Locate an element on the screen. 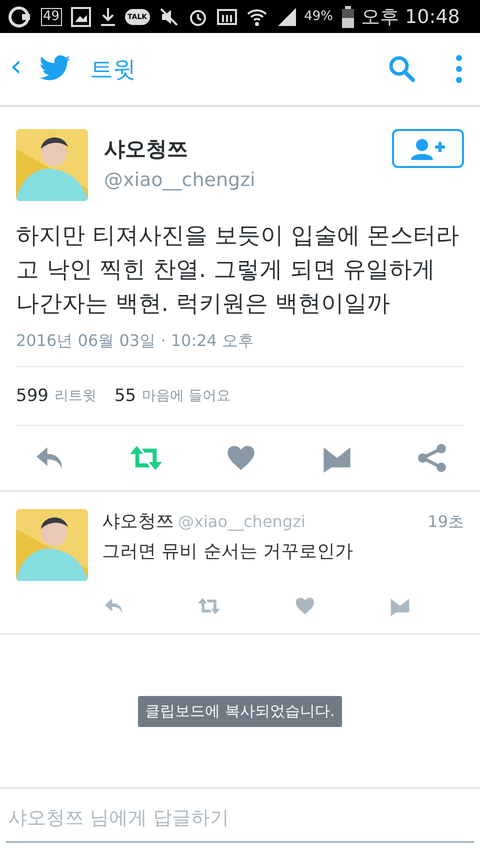  app-icon is located at coordinates (20, 17).